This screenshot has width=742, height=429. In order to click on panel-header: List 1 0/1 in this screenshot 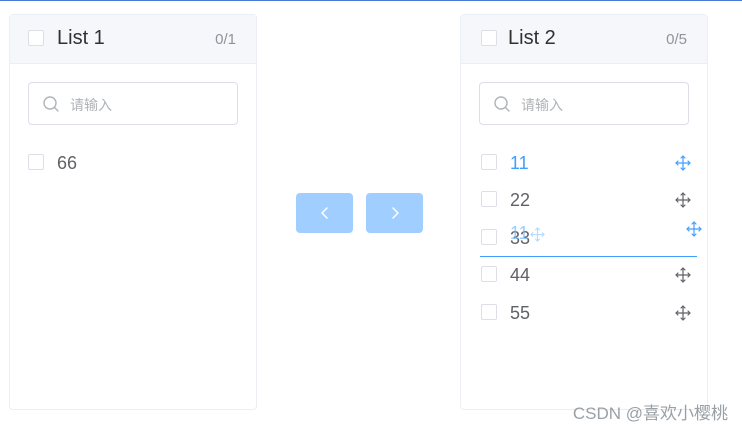, I will do `click(133, 39)`.